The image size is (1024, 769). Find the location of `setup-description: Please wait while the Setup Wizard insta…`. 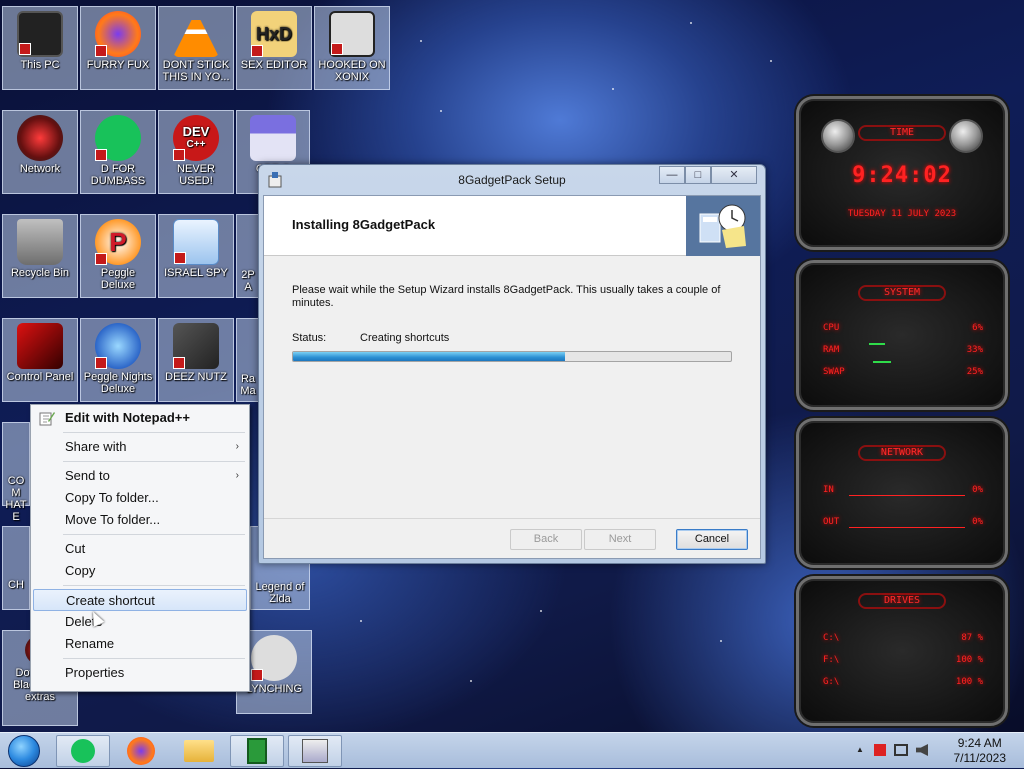

setup-description: Please wait while the Setup Wizard insta… is located at coordinates (506, 296).